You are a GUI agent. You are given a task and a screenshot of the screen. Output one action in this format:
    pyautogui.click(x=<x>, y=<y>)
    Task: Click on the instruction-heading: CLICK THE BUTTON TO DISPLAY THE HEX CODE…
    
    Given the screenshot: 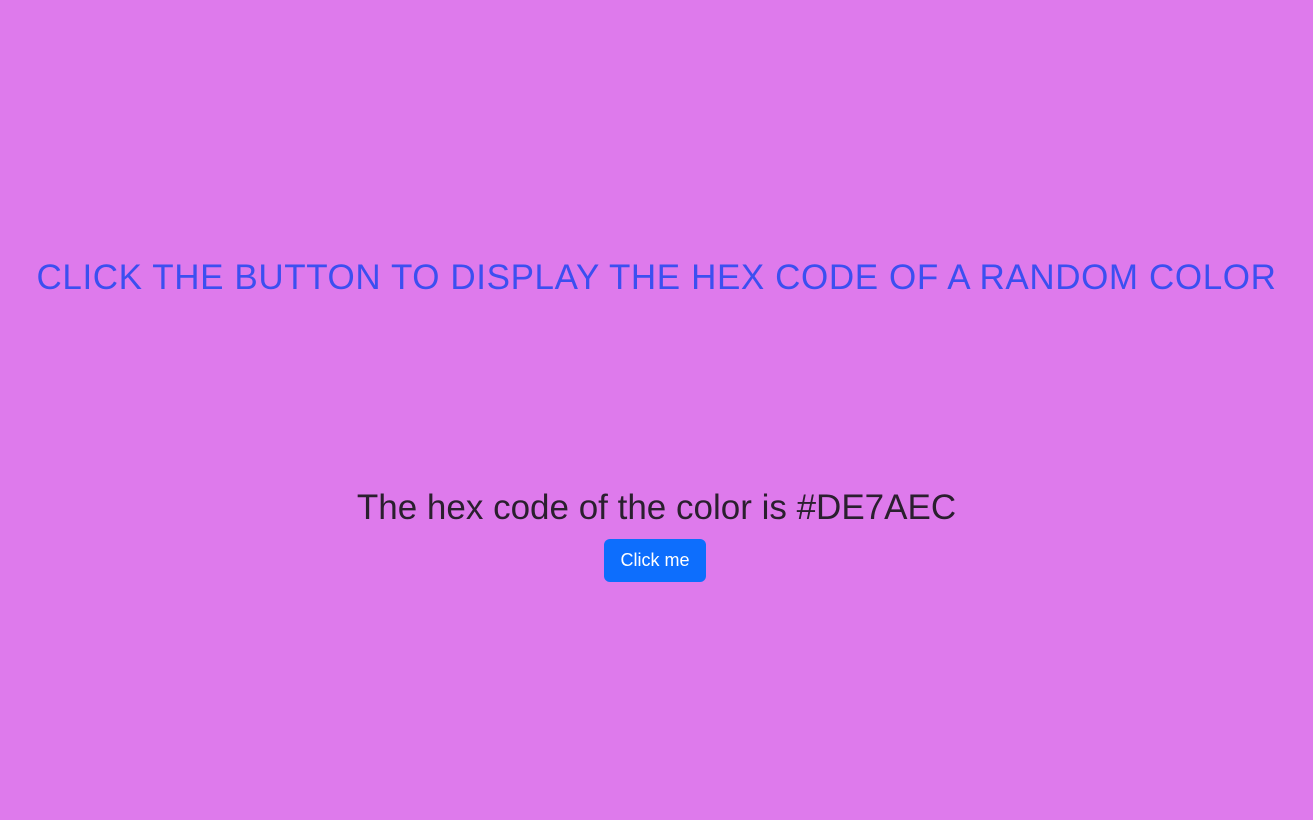 What is the action you would take?
    pyautogui.click(x=656, y=277)
    